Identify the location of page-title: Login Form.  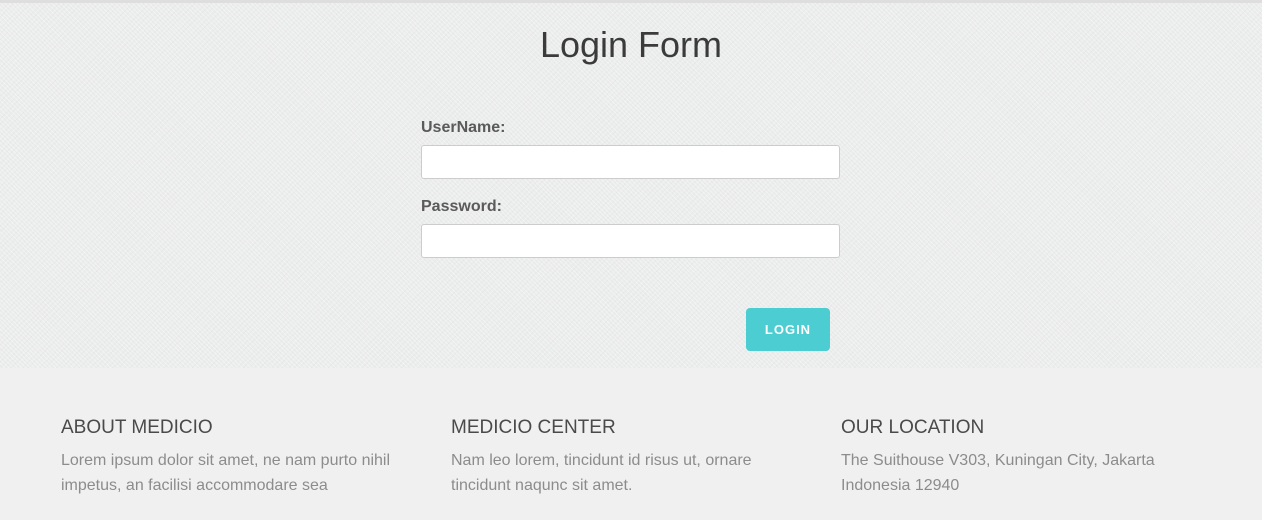
(631, 44).